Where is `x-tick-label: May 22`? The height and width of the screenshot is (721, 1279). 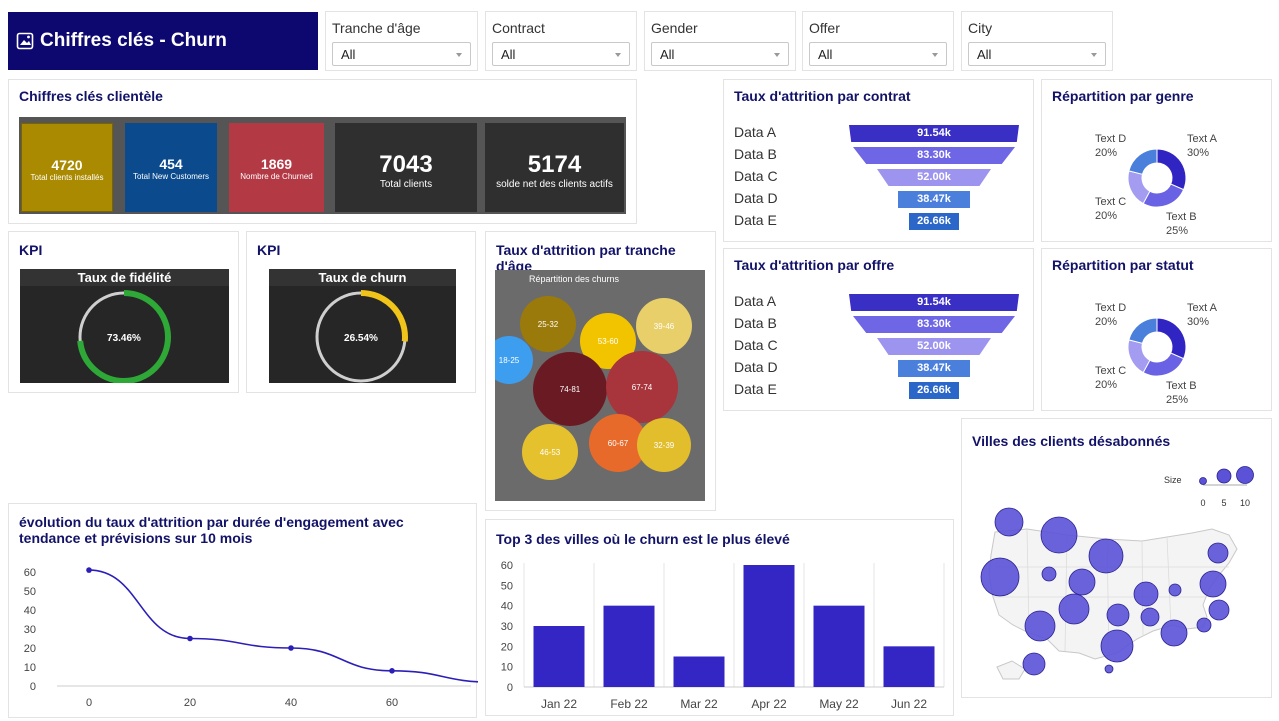 x-tick-label: May 22 is located at coordinates (839, 704).